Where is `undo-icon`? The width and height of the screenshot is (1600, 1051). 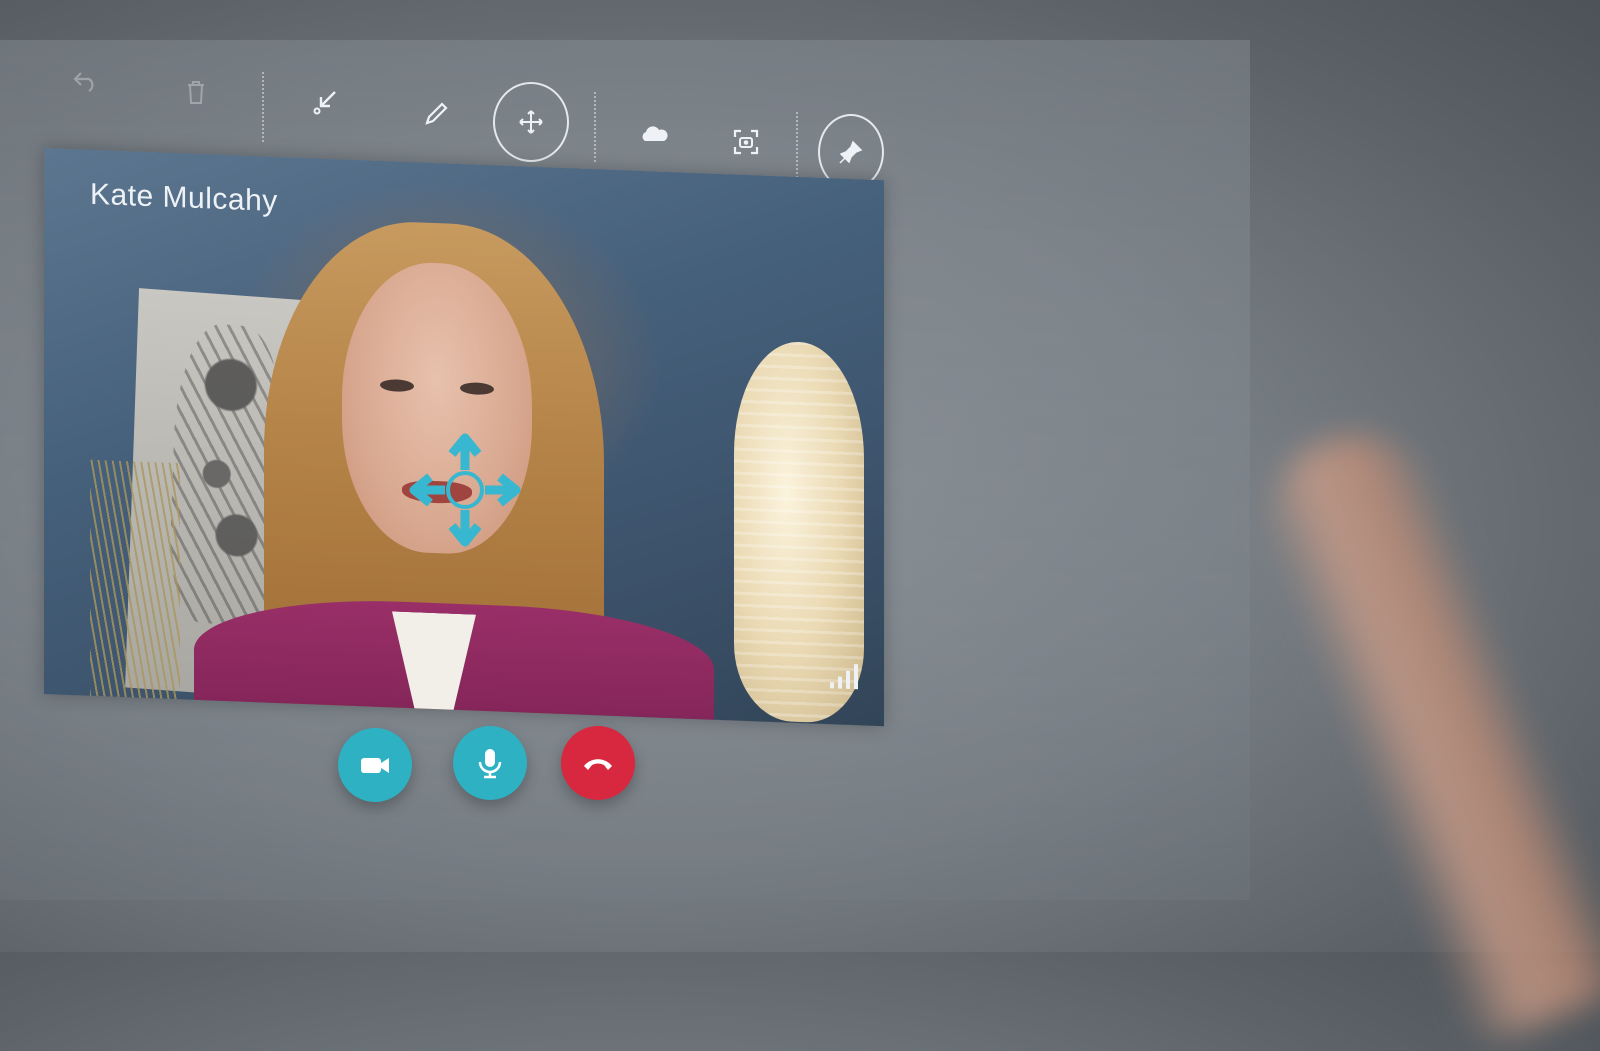
undo-icon is located at coordinates (86, 80).